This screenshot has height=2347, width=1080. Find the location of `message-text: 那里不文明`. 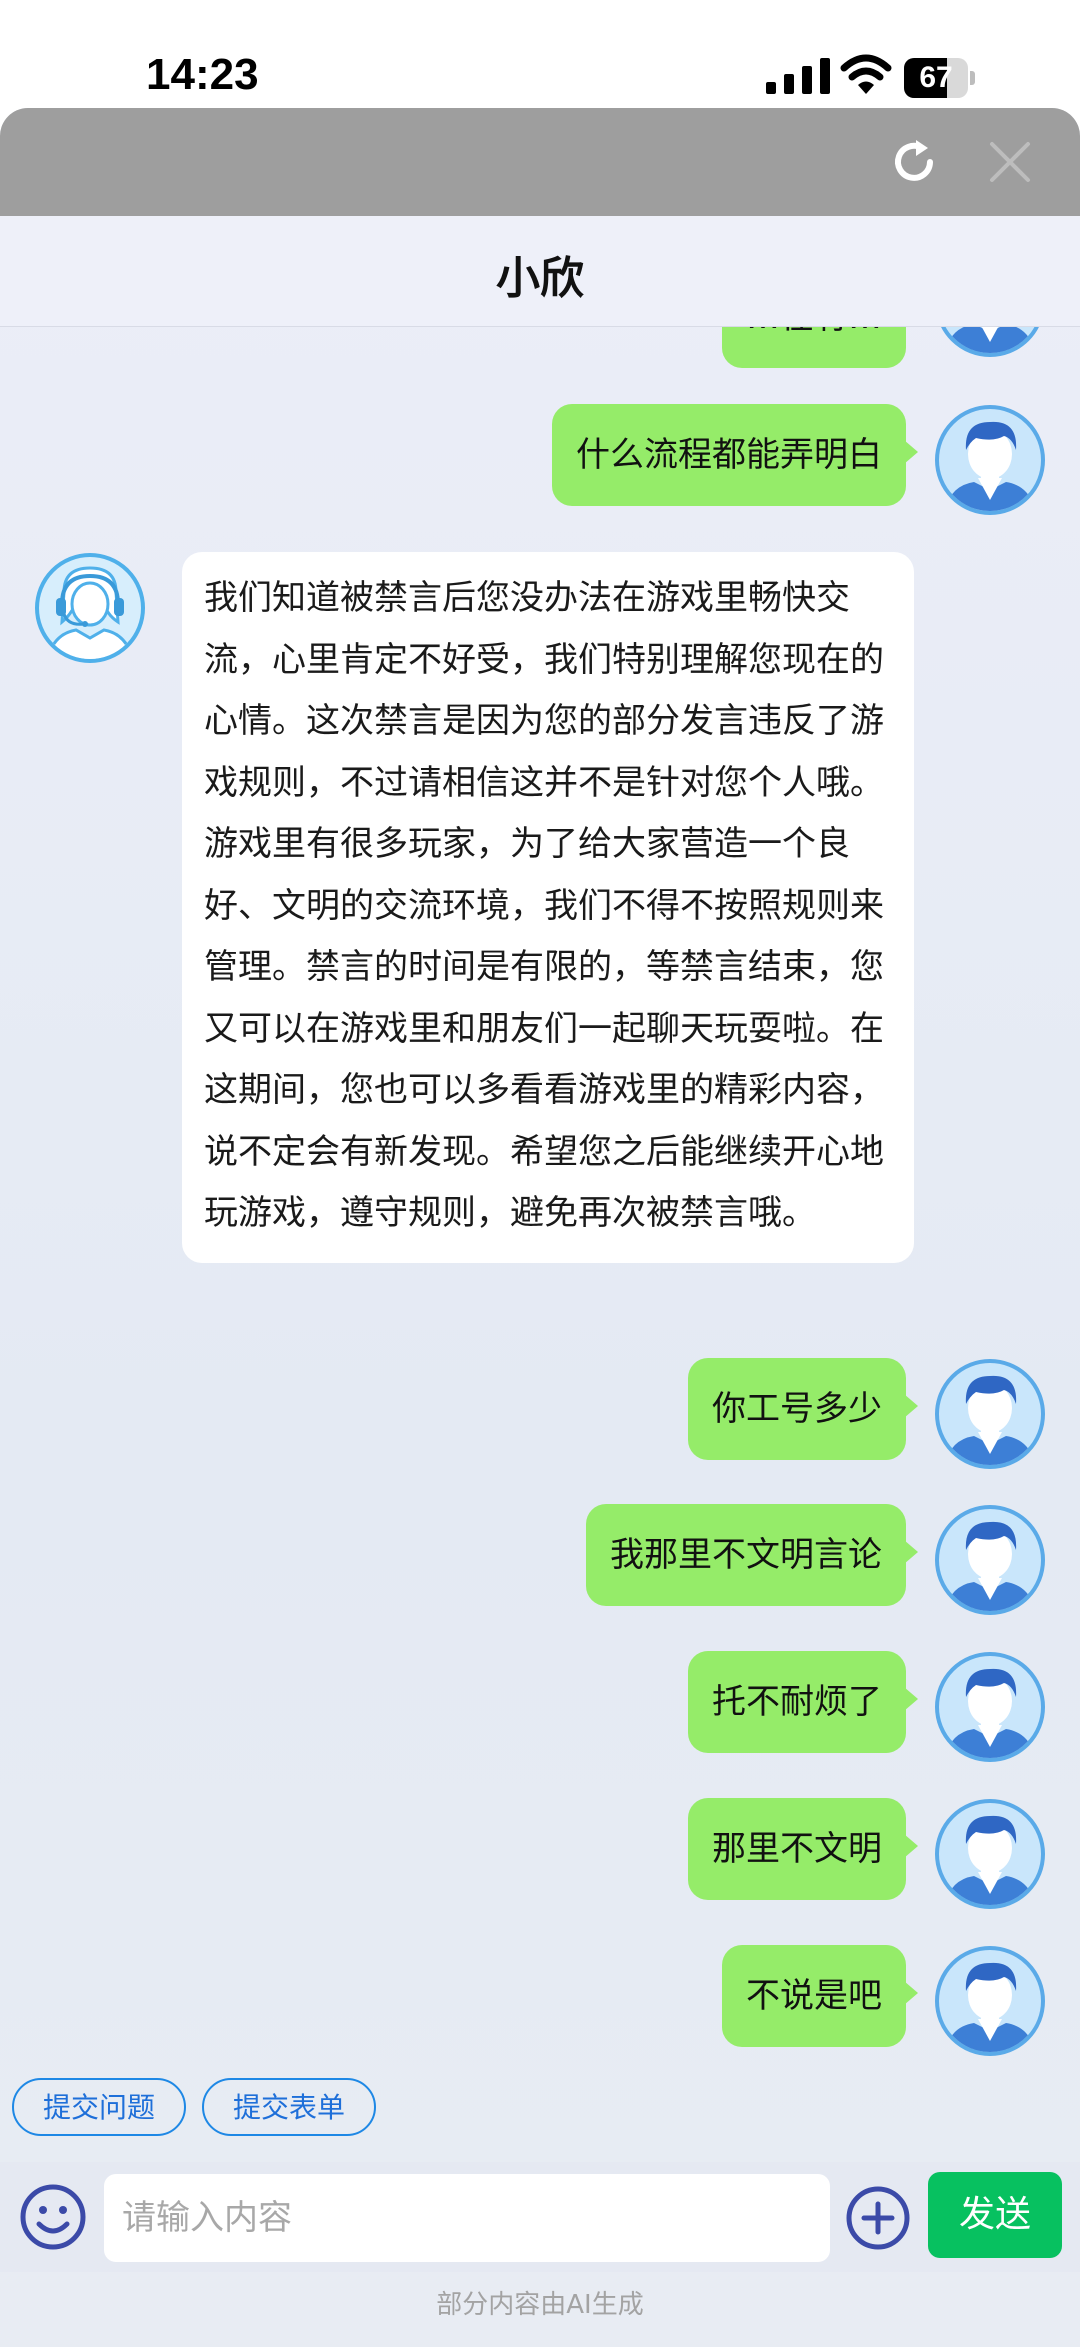

message-text: 那里不文明 is located at coordinates (797, 1849).